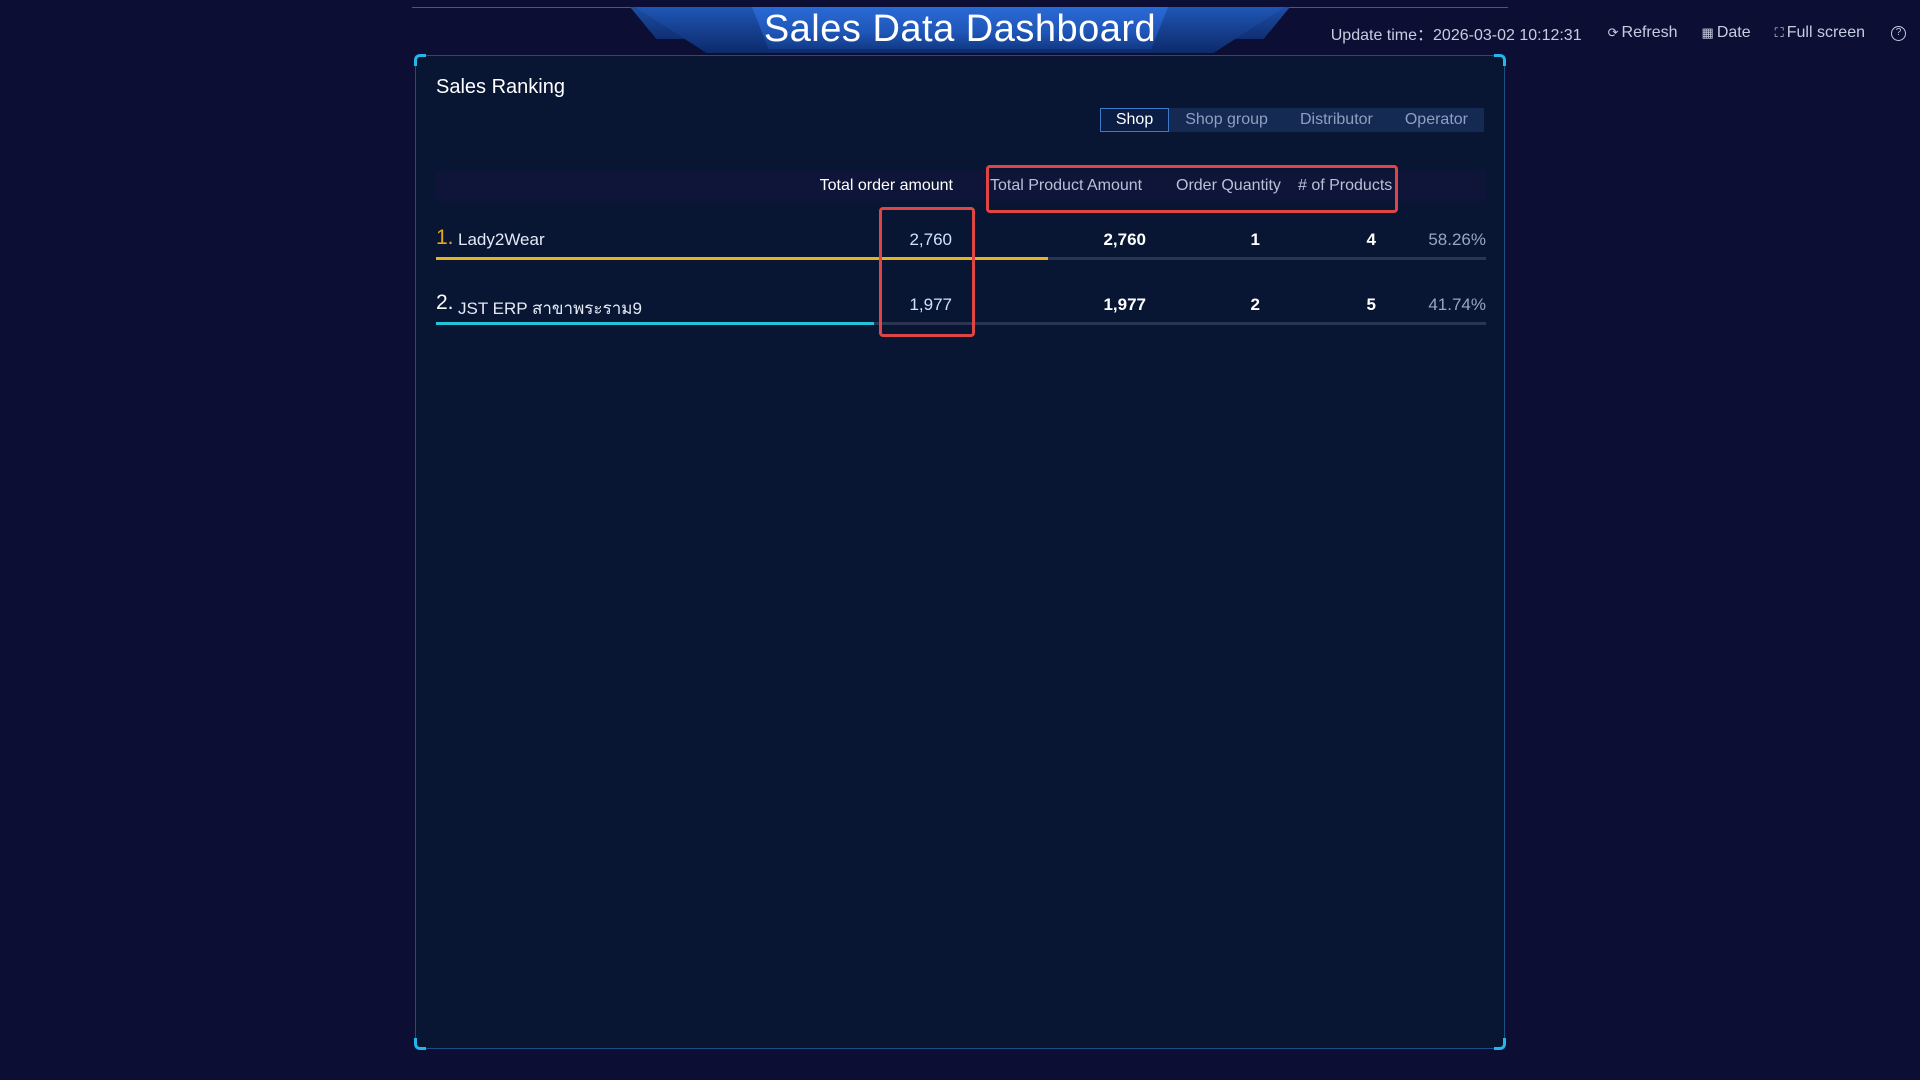 The image size is (1920, 1080). I want to click on share-percent: 58.26%, so click(1457, 239).